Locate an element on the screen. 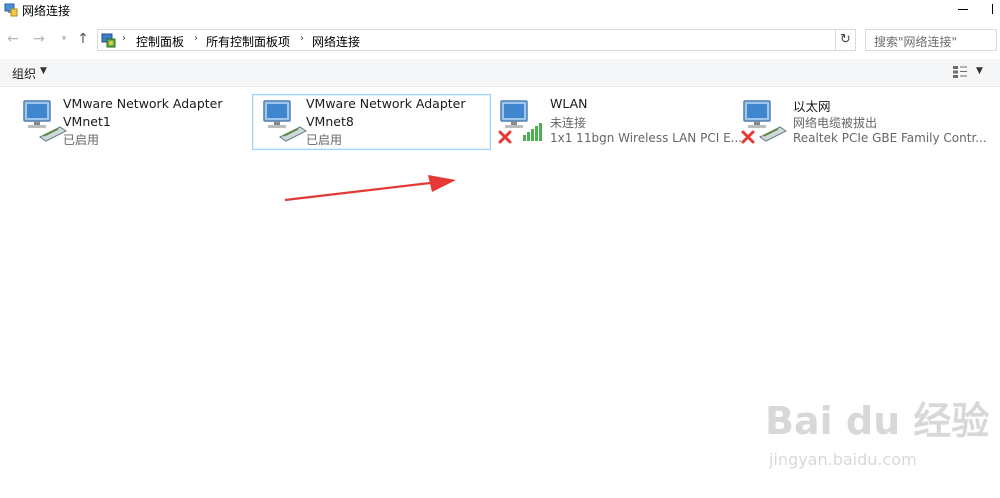 This screenshot has height=498, width=1000. connection-subname: VMnet8 is located at coordinates (330, 121).